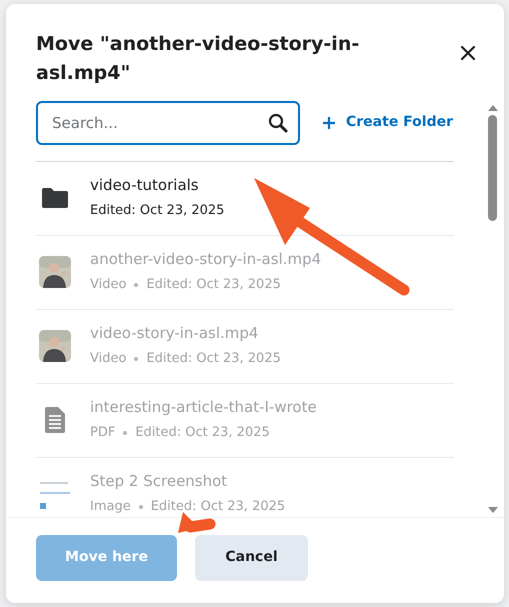 This screenshot has height=607, width=509. Describe the element at coordinates (145, 186) in the screenshot. I see `item-name: video-tutorials` at that location.